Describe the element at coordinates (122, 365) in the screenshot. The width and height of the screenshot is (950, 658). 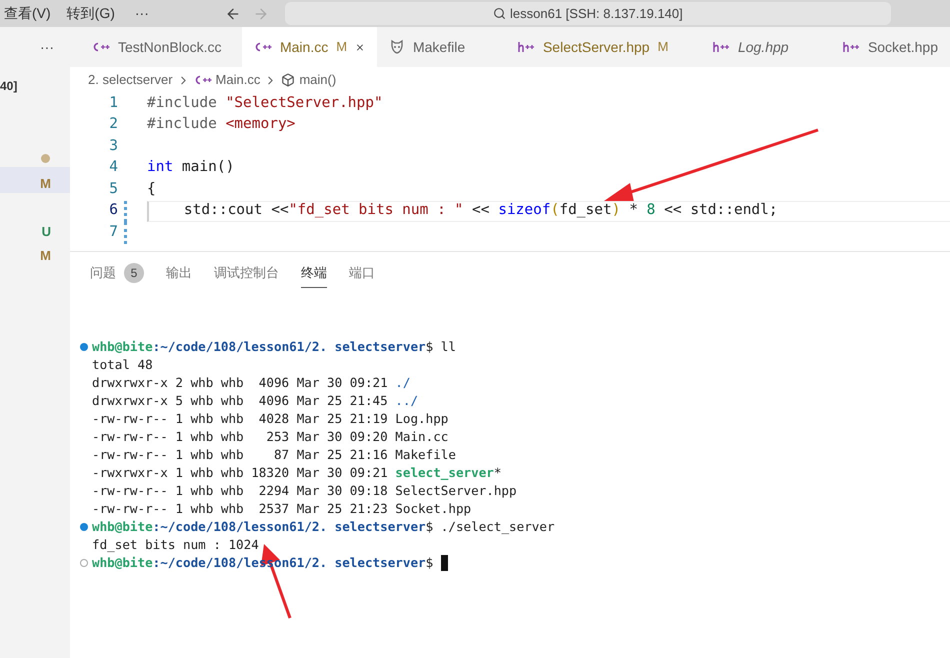
I see `terminal-output: total 48` at that location.